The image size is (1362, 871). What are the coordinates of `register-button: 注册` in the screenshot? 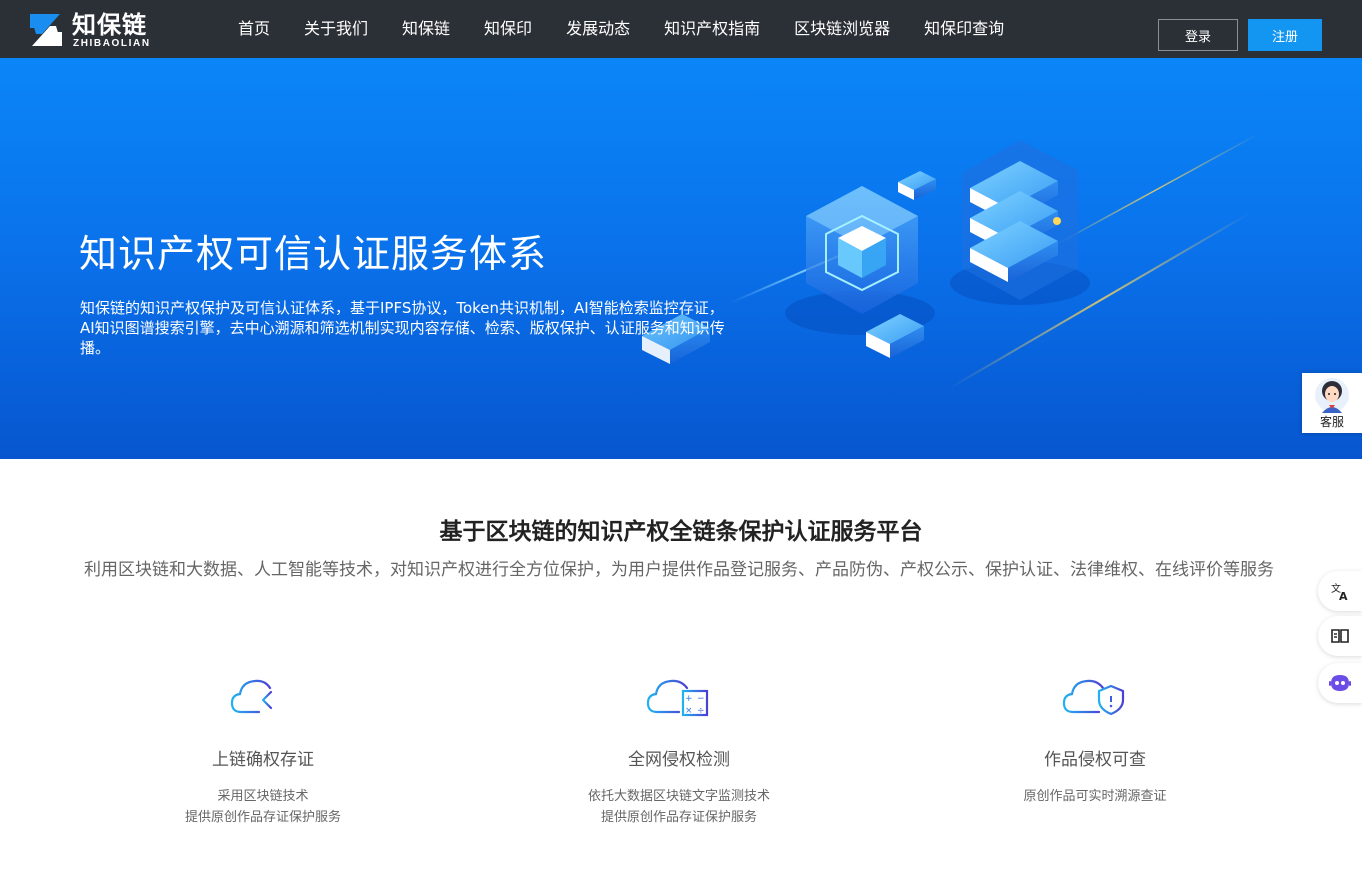 It's located at (1285, 35).